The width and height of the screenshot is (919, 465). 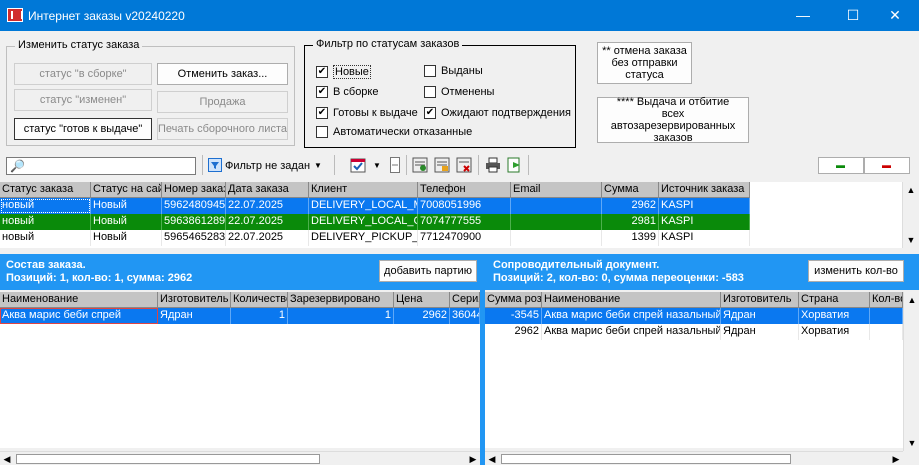 I want to click on cancel-no-send-button: ** отмена заказа без отправки статуса, so click(x=644, y=63).